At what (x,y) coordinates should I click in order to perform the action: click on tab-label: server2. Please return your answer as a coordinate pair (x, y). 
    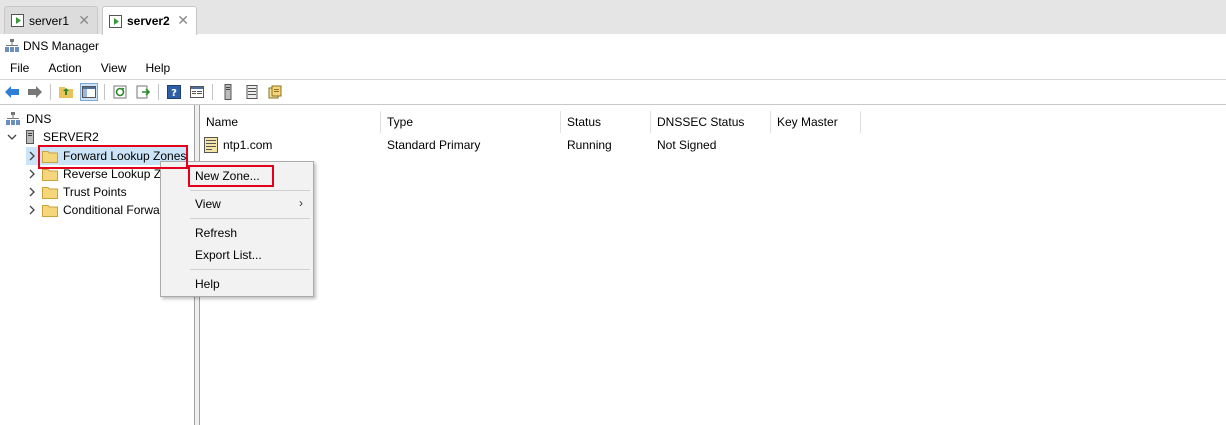
    Looking at the image, I should click on (148, 21).